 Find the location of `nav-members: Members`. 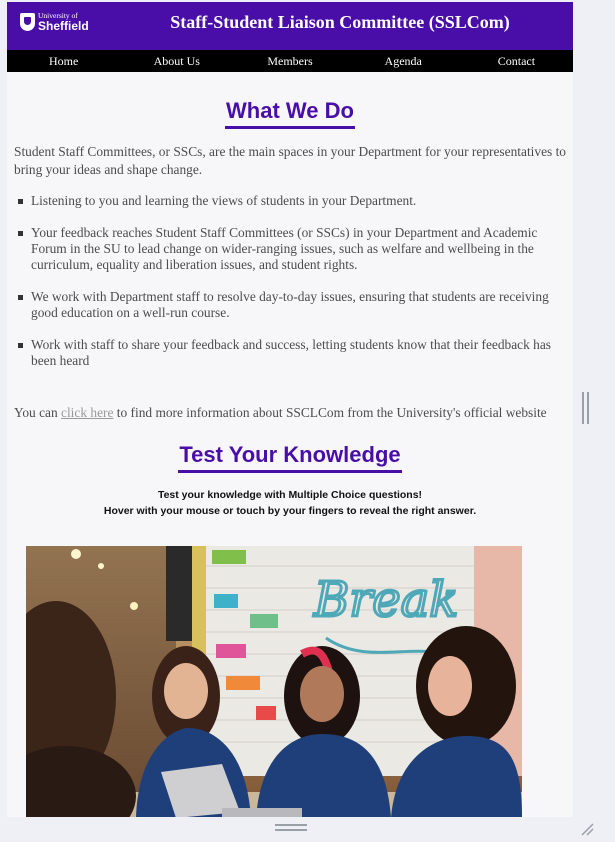

nav-members: Members is located at coordinates (289, 61).